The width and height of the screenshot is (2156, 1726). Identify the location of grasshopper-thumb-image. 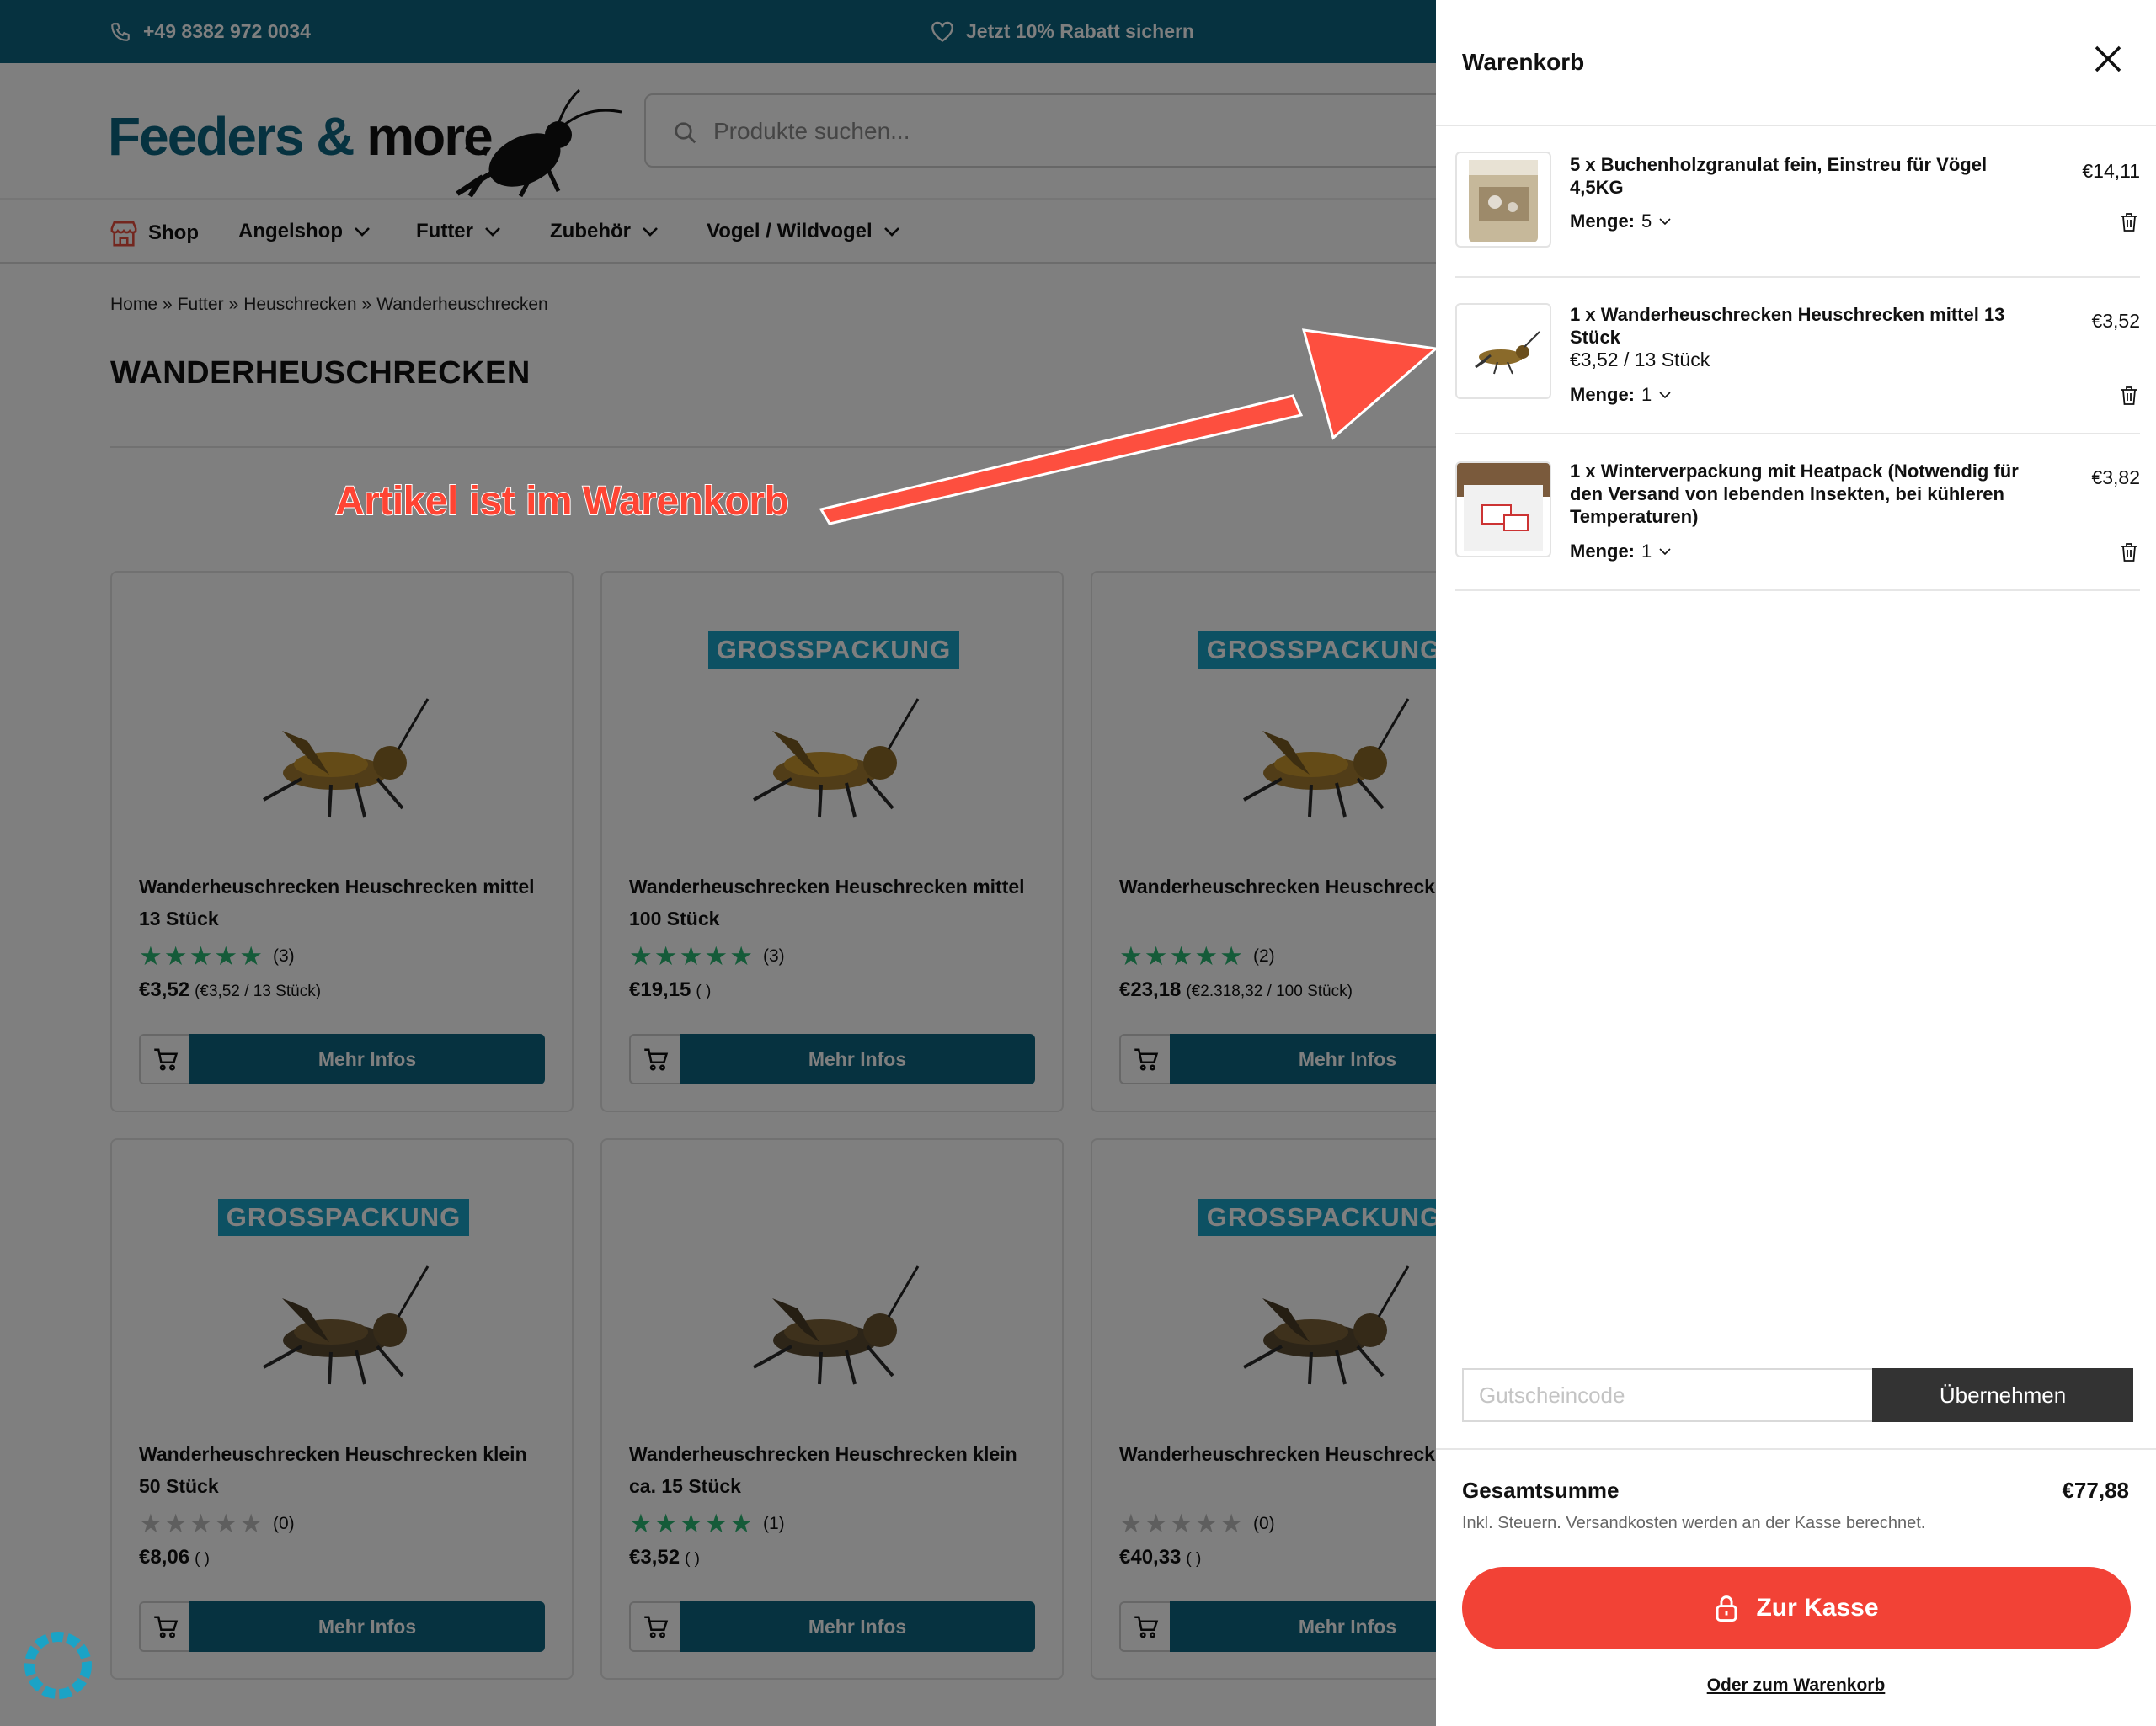
(1507, 353).